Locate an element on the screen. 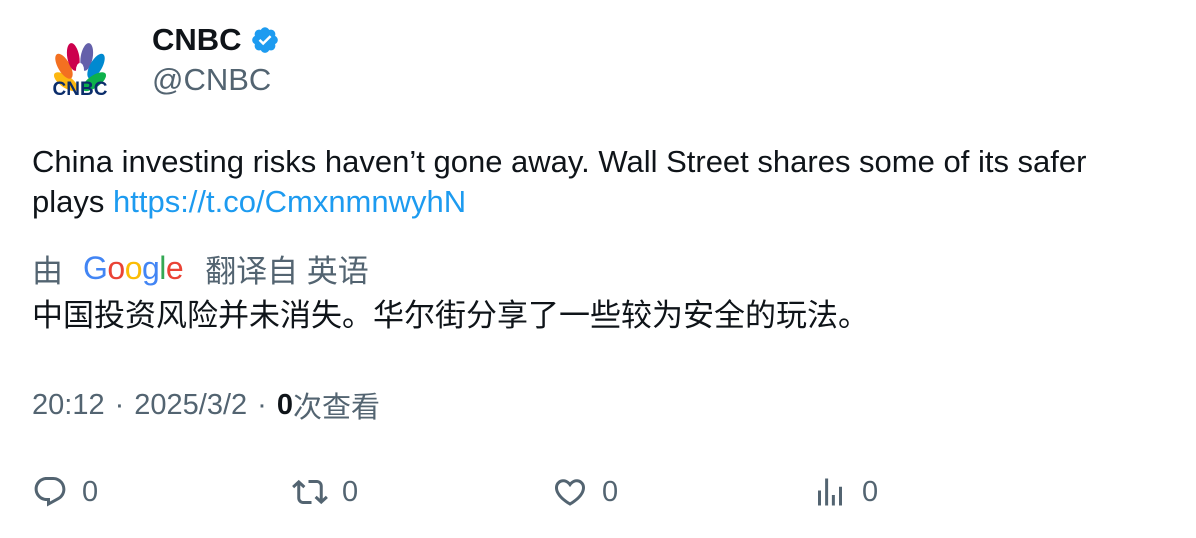  reply-button: 0 is located at coordinates (65, 492).